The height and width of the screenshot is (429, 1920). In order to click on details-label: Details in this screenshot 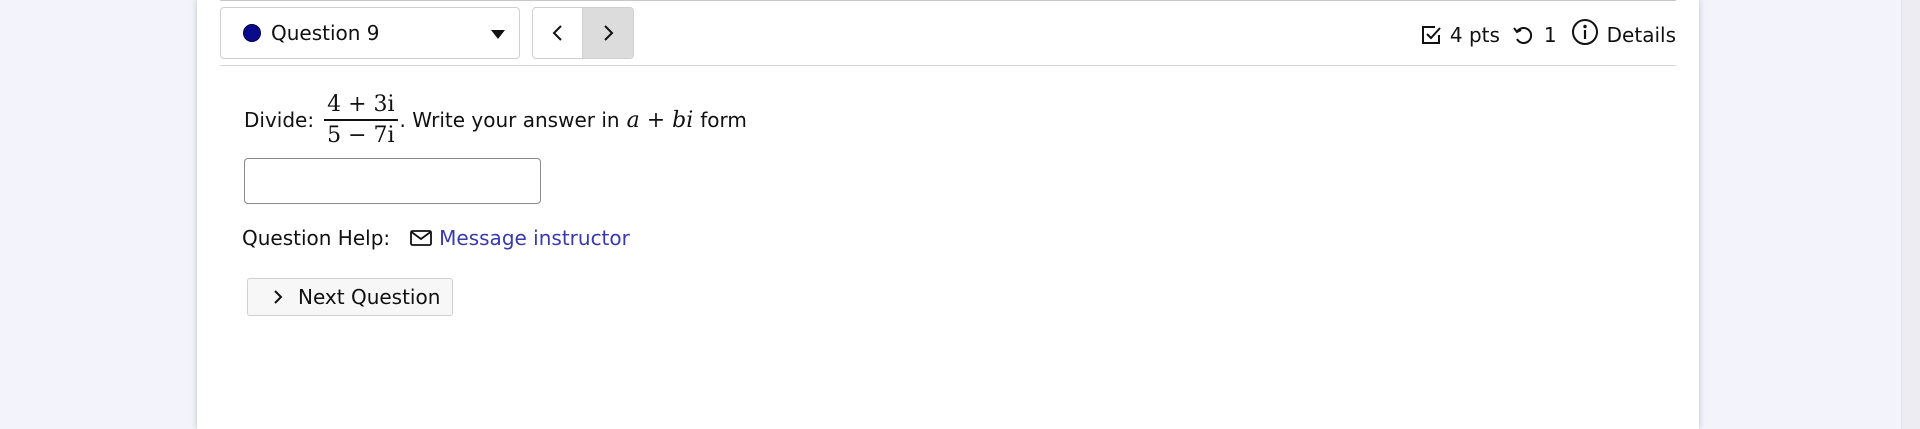, I will do `click(1641, 35)`.